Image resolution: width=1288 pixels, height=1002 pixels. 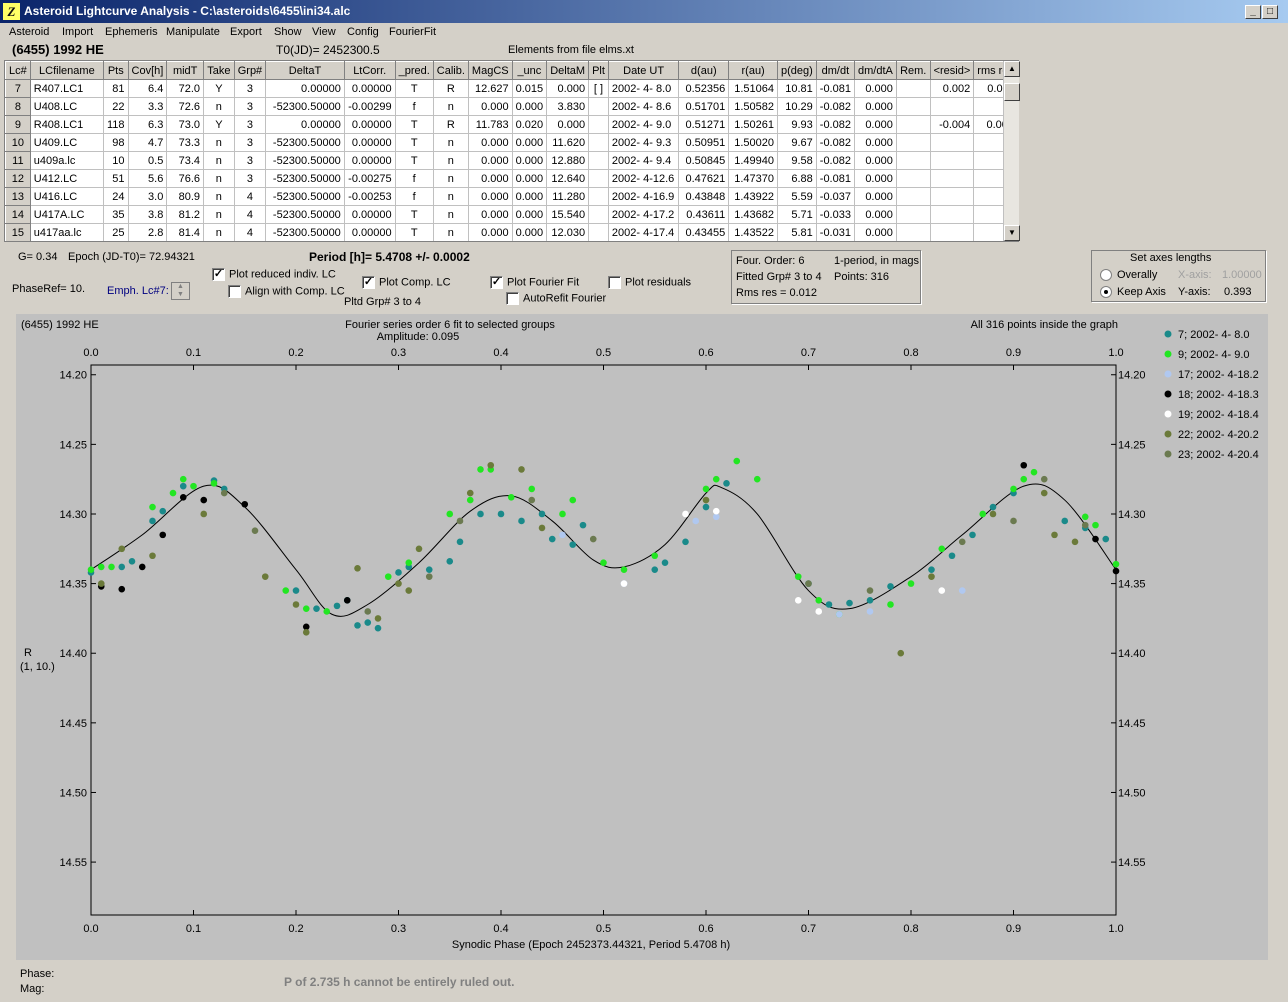 I want to click on autorefit-checkbox: AutoRefit Fourier, so click(x=556, y=298).